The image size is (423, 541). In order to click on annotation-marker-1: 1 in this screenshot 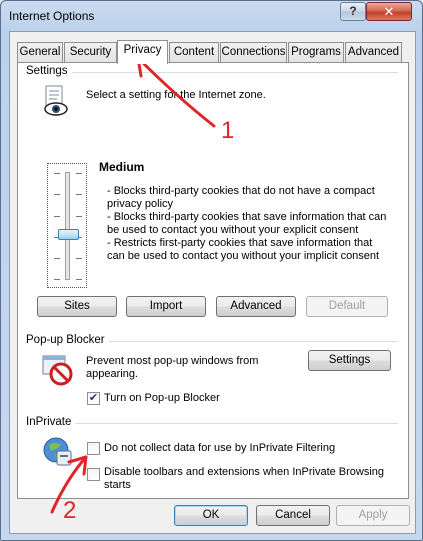, I will do `click(228, 130)`.